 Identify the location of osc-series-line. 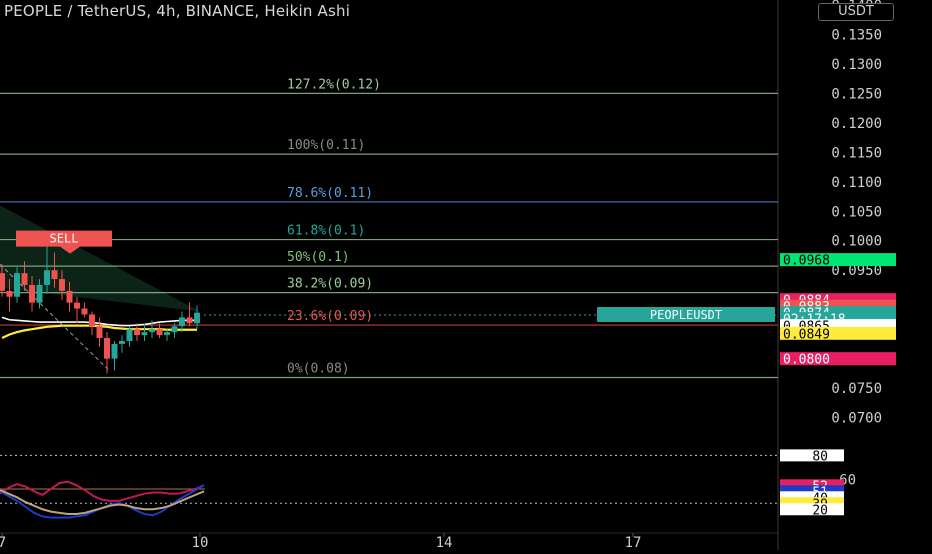
(102, 491).